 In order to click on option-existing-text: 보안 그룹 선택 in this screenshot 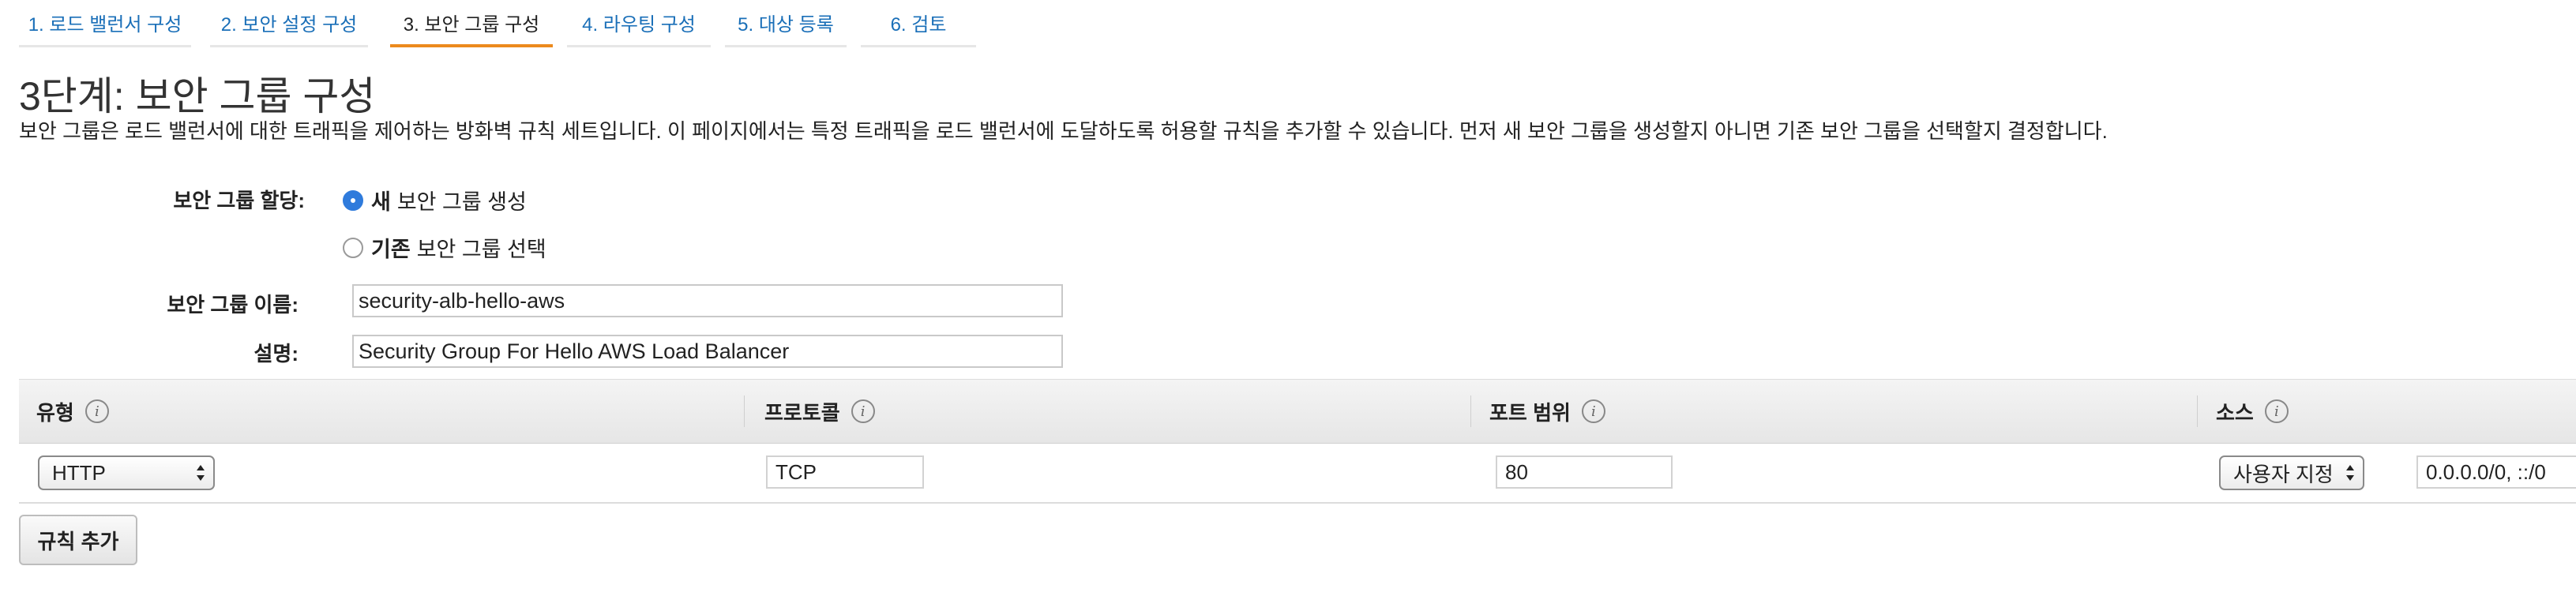, I will do `click(481, 249)`.